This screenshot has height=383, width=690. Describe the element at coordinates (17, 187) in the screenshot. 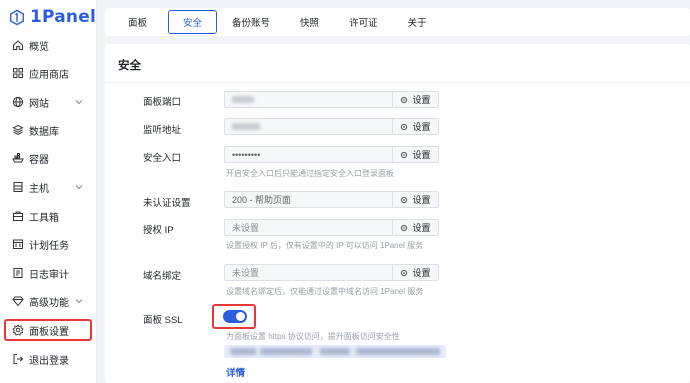

I see `host-server-icon` at that location.